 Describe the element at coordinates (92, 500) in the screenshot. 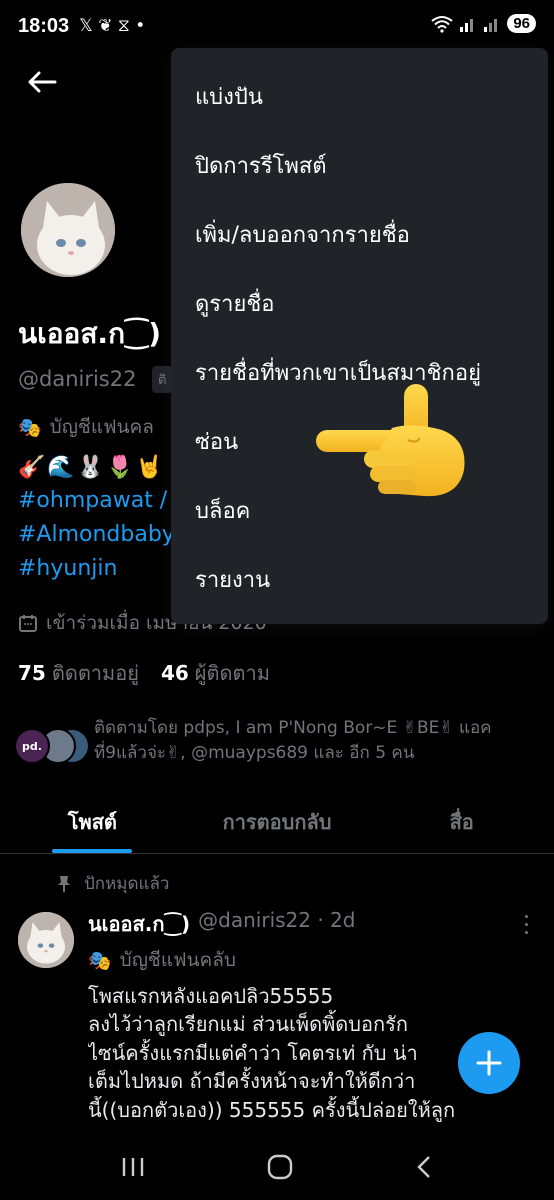

I see `hashtag-link: #ohmpawat /` at that location.